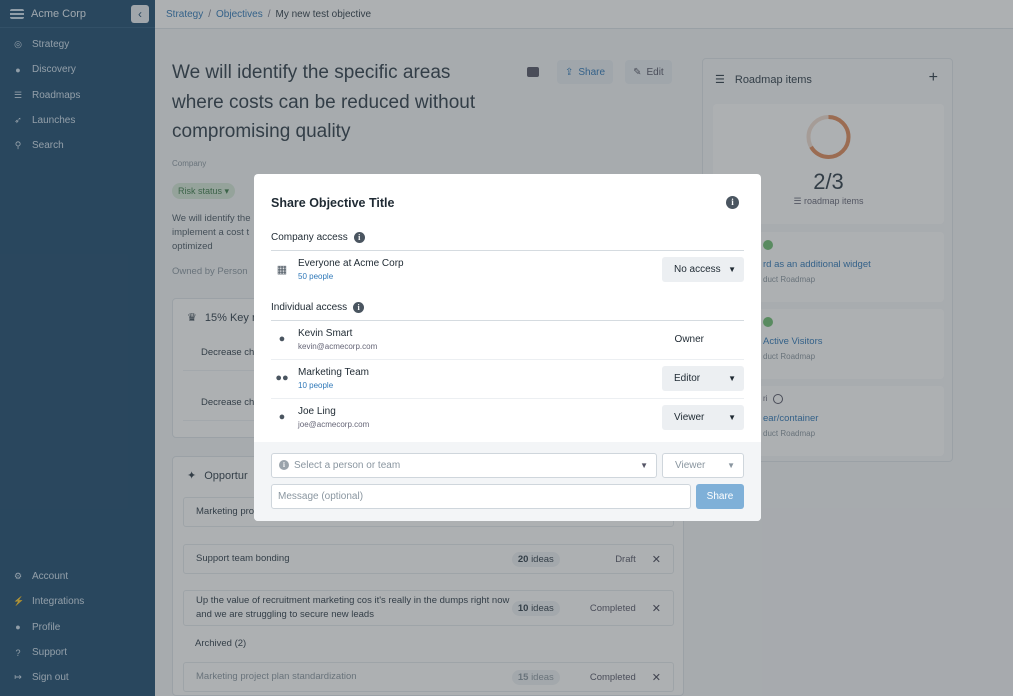  What do you see at coordinates (464, 465) in the screenshot?
I see `person-team-select: i Select a person or team ▼` at bounding box center [464, 465].